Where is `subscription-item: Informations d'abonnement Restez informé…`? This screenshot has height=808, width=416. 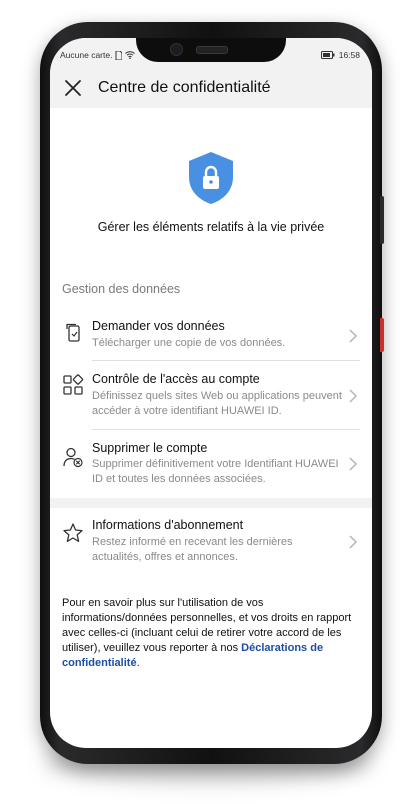
subscription-item: Informations d'abonnement Restez informé… is located at coordinates (211, 543).